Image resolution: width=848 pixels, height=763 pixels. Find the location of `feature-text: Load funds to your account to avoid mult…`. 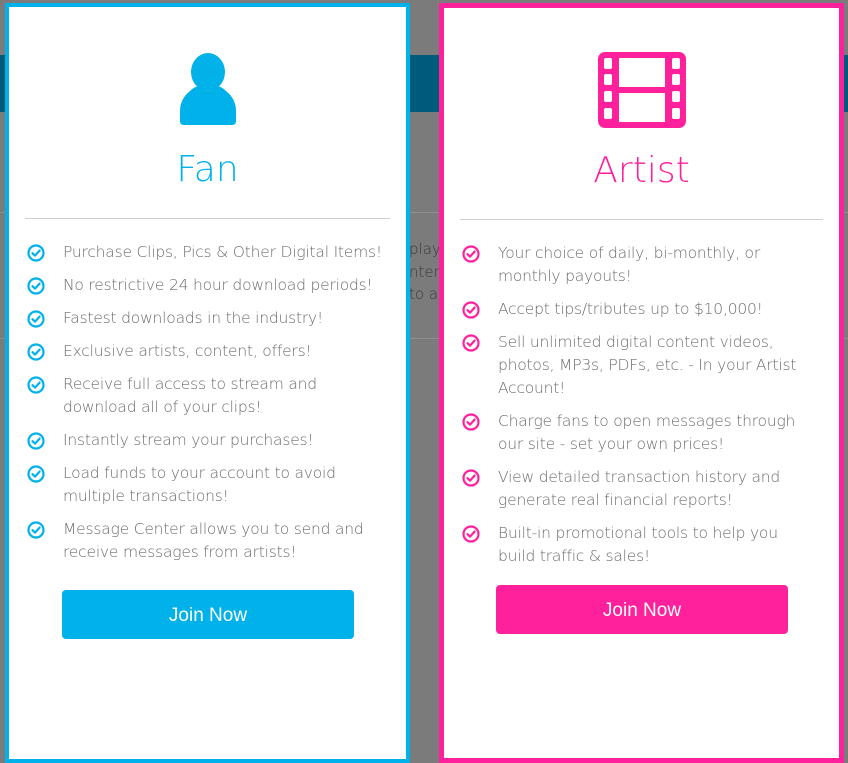

feature-text: Load funds to your account to avoid mult… is located at coordinates (199, 484).